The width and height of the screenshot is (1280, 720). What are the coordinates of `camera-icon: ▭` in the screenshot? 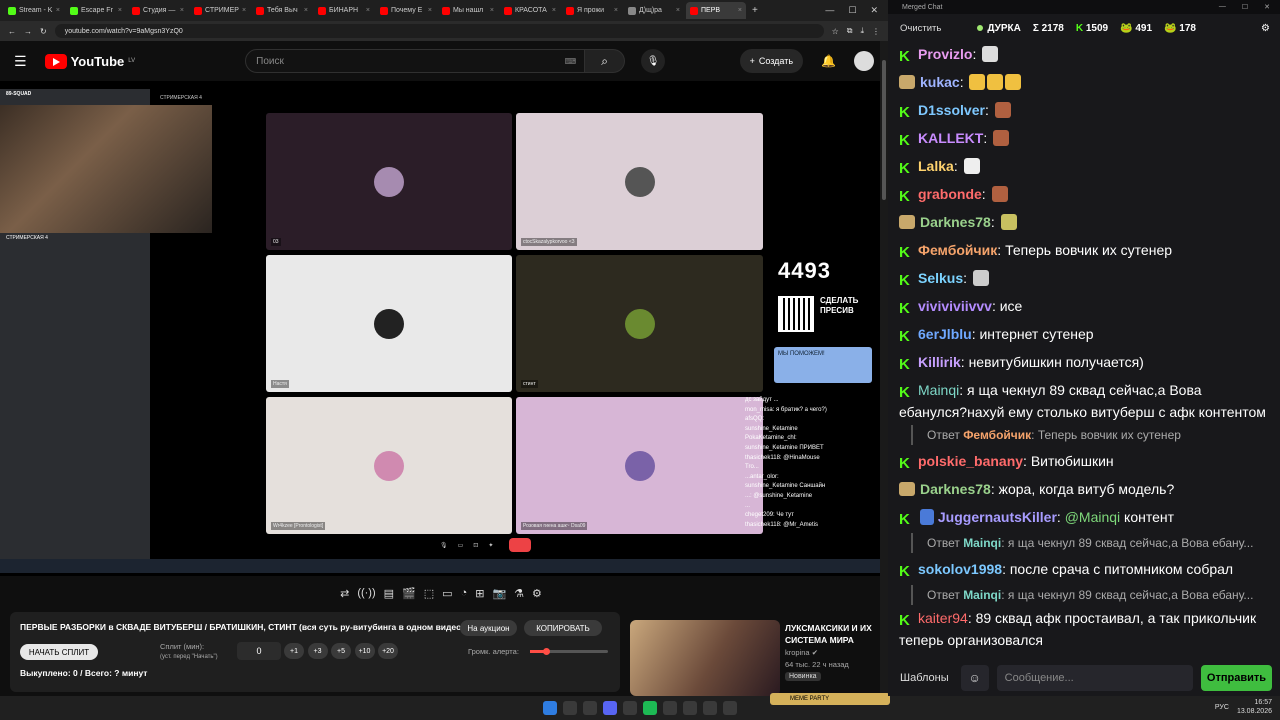 It's located at (461, 545).